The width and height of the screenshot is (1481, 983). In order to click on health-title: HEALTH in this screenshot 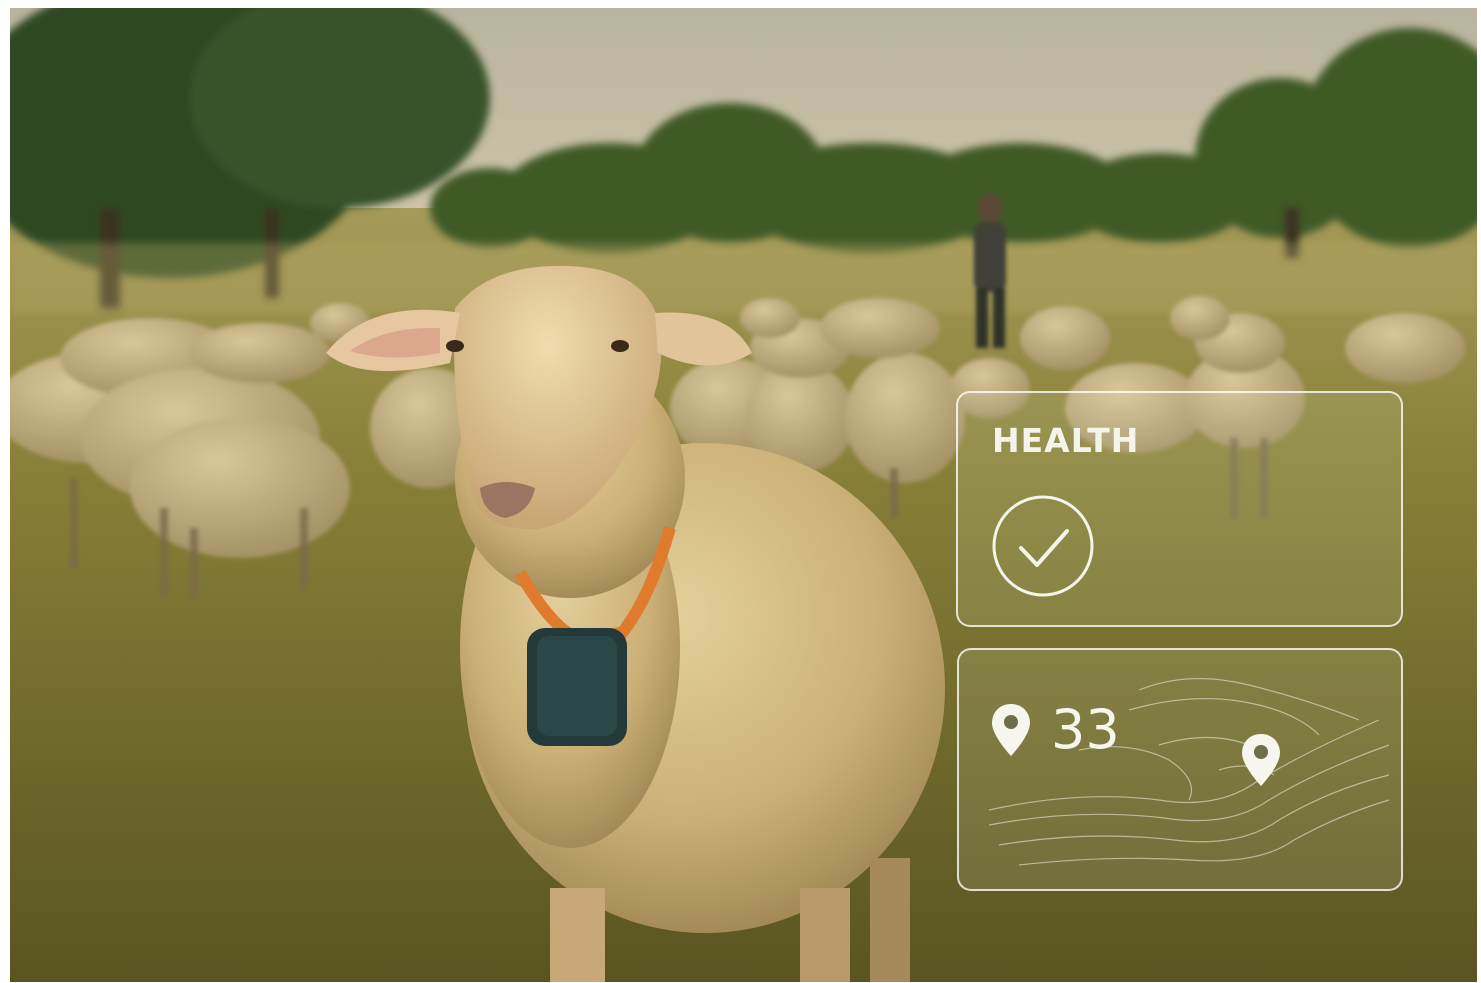, I will do `click(1066, 440)`.